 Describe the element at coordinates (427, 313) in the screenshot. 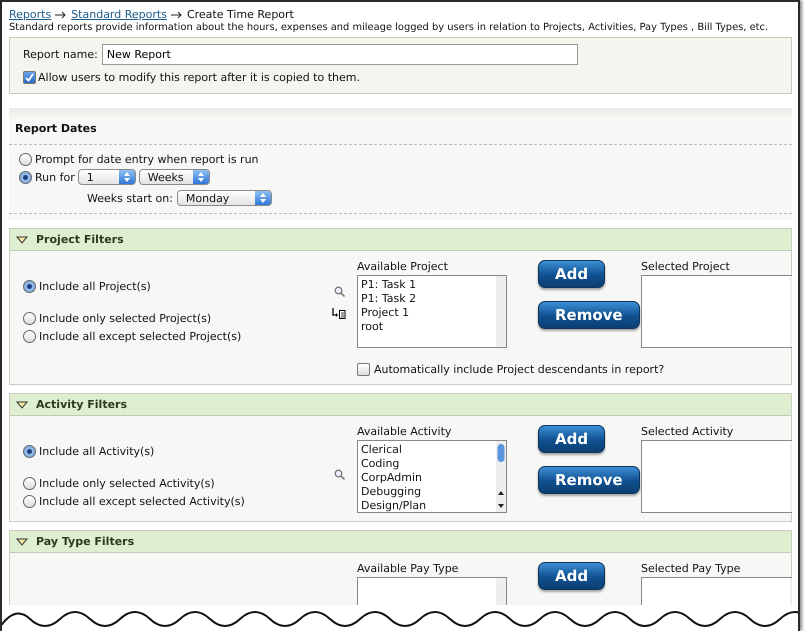

I see `list-item: Project 1` at that location.